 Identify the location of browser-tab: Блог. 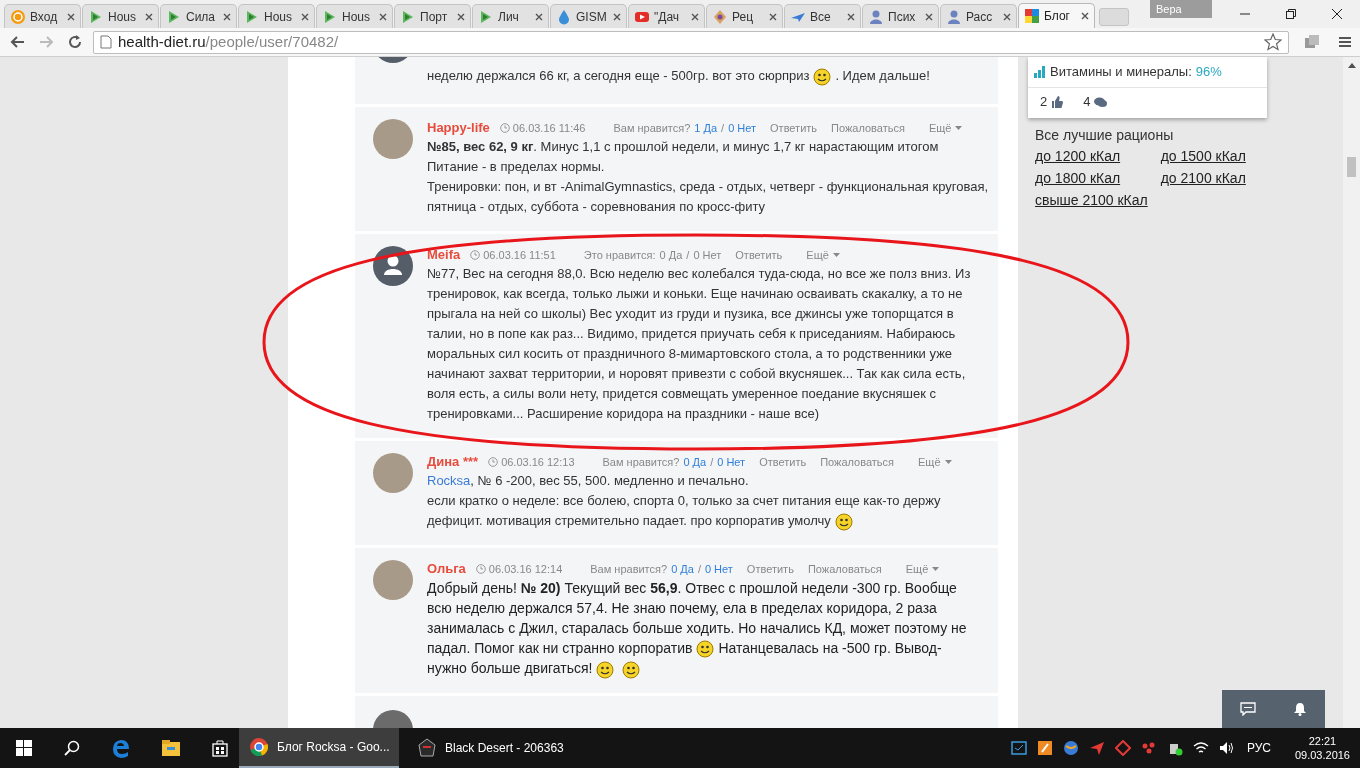
(1056, 15).